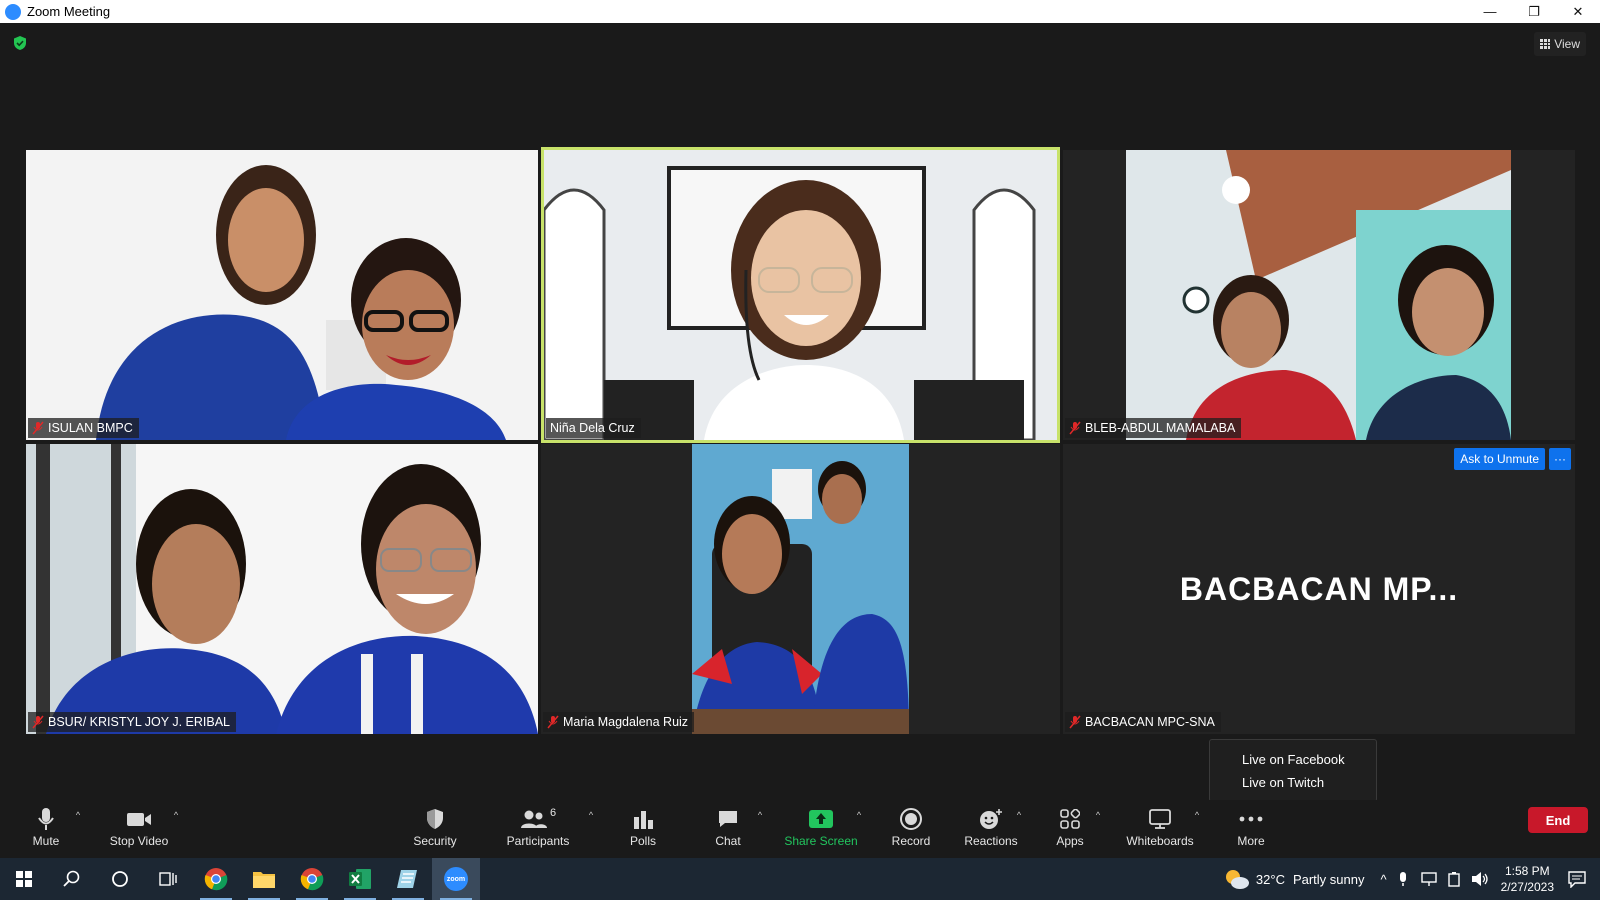 Image resolution: width=1600 pixels, height=900 pixels. Describe the element at coordinates (859, 815) in the screenshot. I see `share-options-caret: ^` at that location.